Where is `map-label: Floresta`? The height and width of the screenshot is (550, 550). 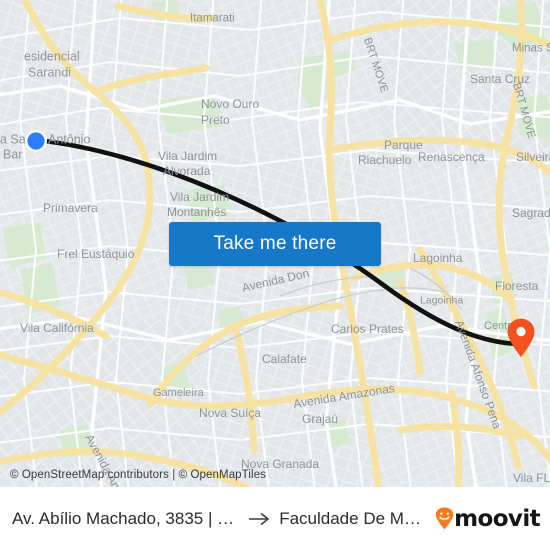
map-label: Floresta is located at coordinates (517, 286).